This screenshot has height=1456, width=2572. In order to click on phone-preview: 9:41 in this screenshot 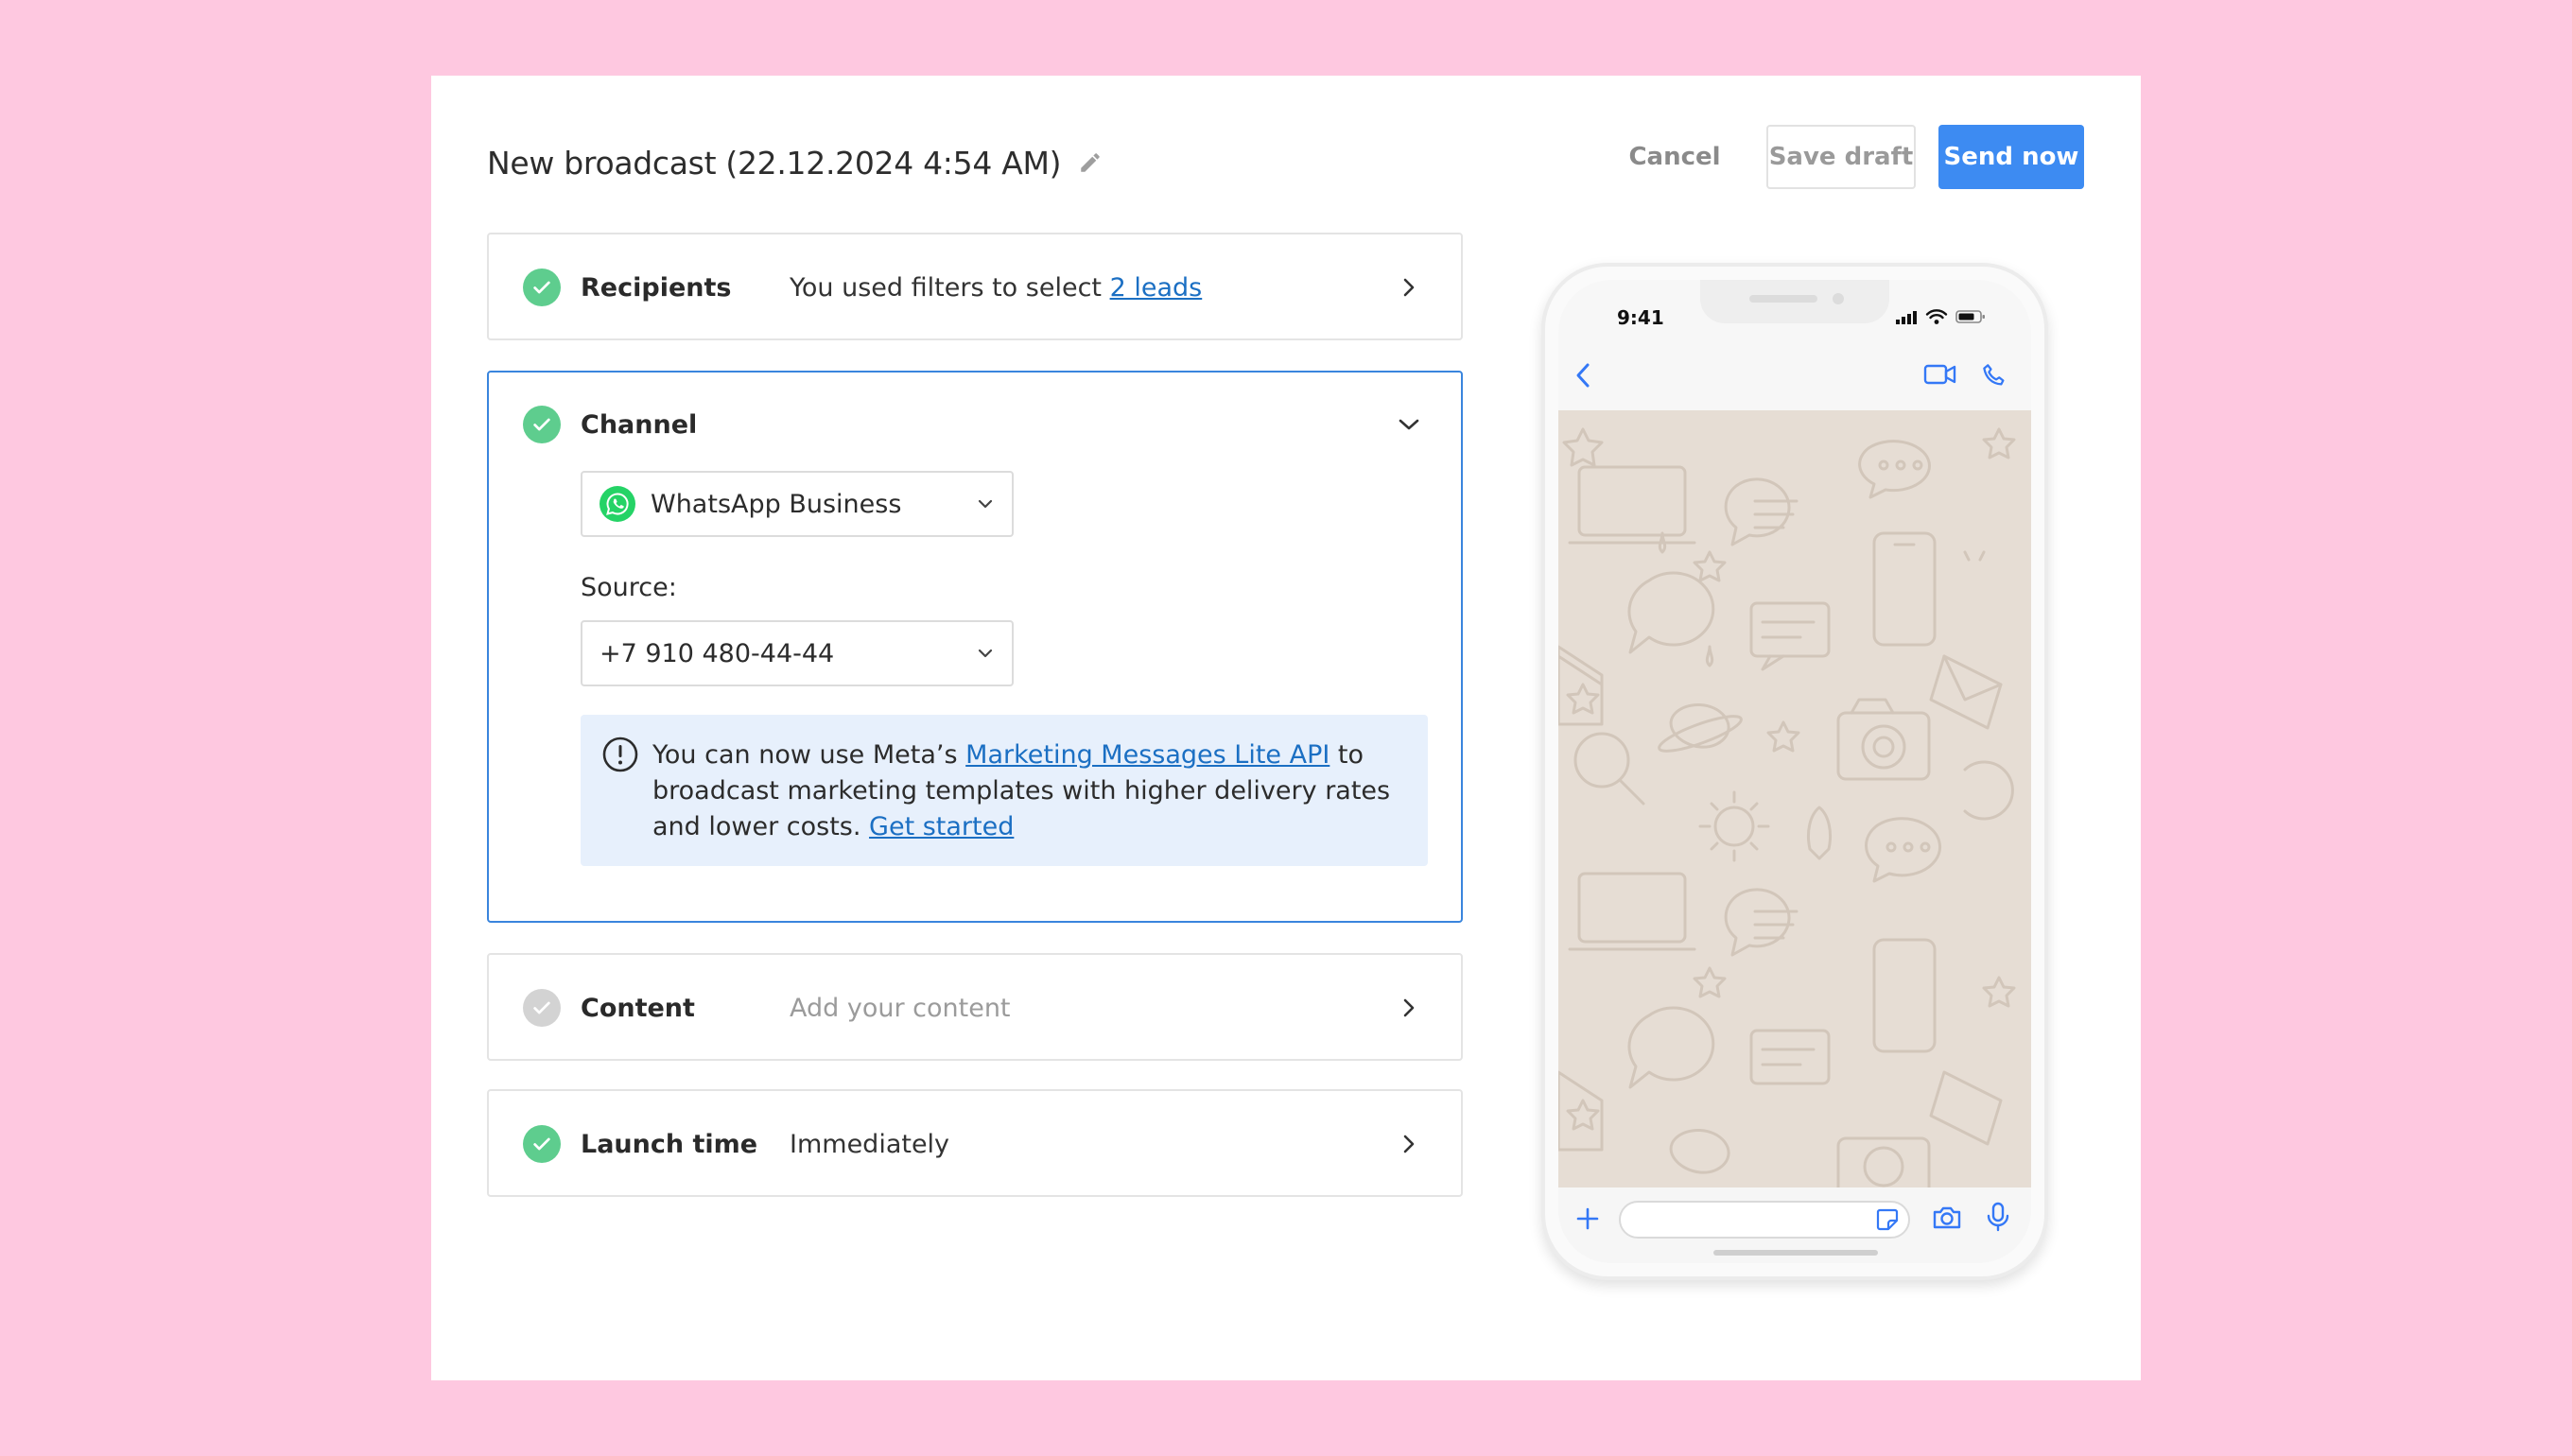, I will do `click(1794, 771)`.